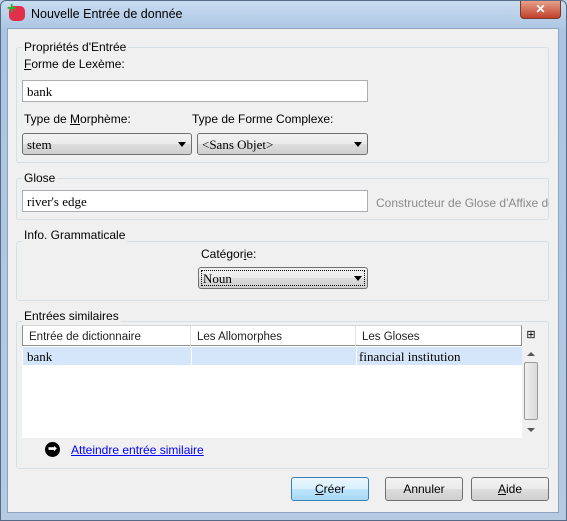 The image size is (567, 521). What do you see at coordinates (283, 278) in the screenshot?
I see `category-select: Noun` at bounding box center [283, 278].